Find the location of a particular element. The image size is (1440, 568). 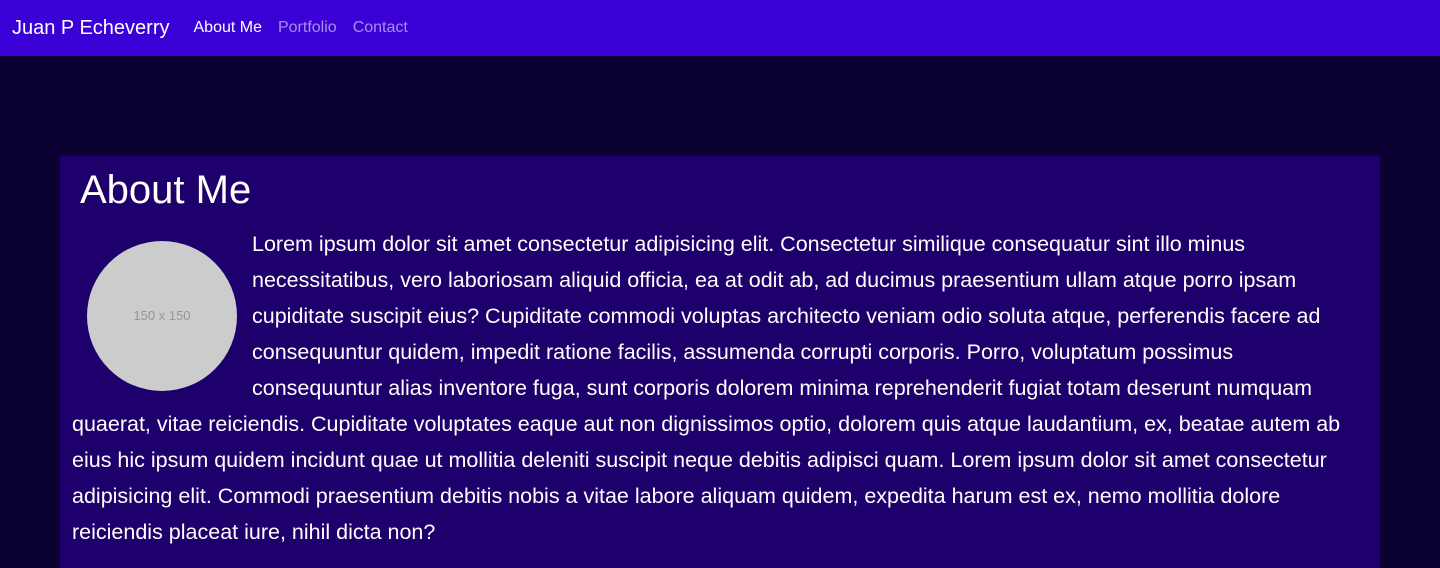

nav-link-portfolio: Portfolio is located at coordinates (307, 28).